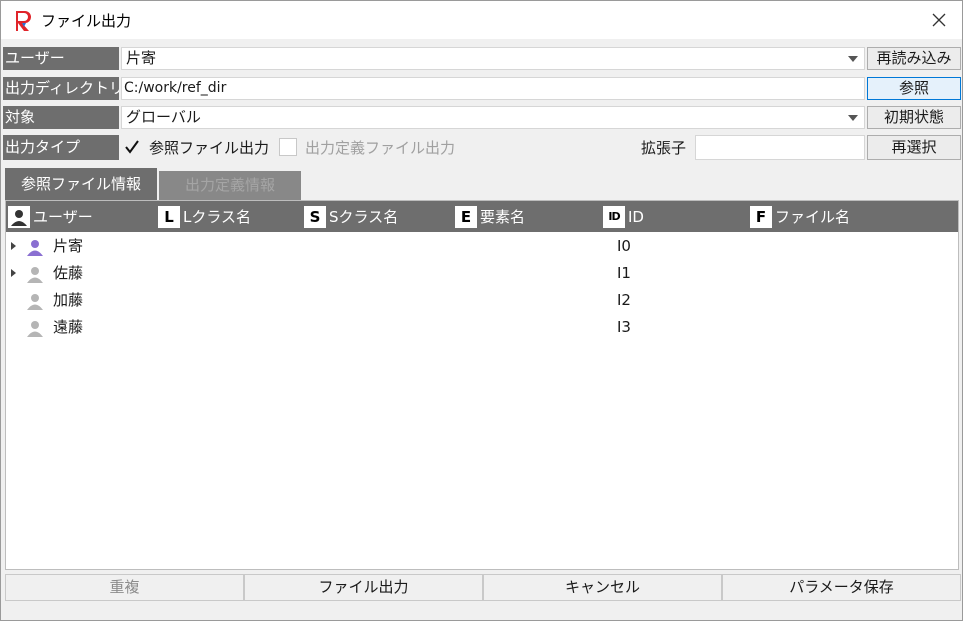 Image resolution: width=963 pixels, height=621 pixels. What do you see at coordinates (482, 246) in the screenshot?
I see `tree-row: 片寄 I0` at bounding box center [482, 246].